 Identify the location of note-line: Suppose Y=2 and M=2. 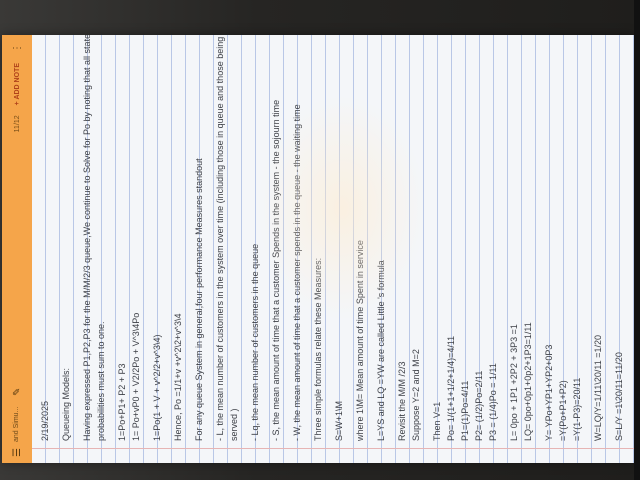
(416, 395).